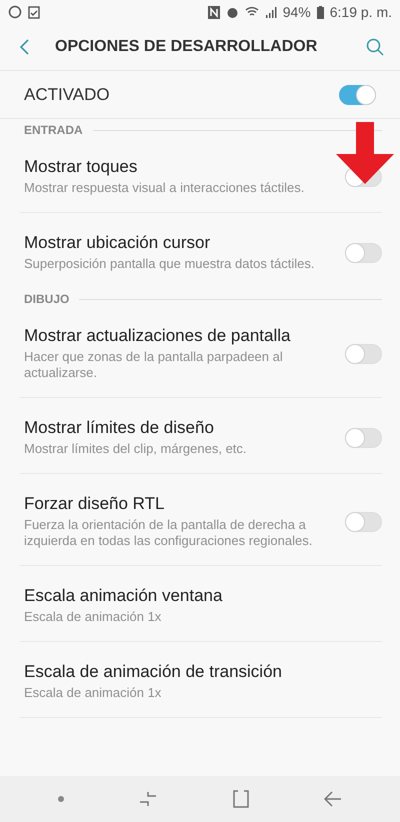 The width and height of the screenshot is (400, 822). What do you see at coordinates (165, 188) in the screenshot?
I see `setting-description: Mostrar respuesta visual a interacciones táctiles.` at bounding box center [165, 188].